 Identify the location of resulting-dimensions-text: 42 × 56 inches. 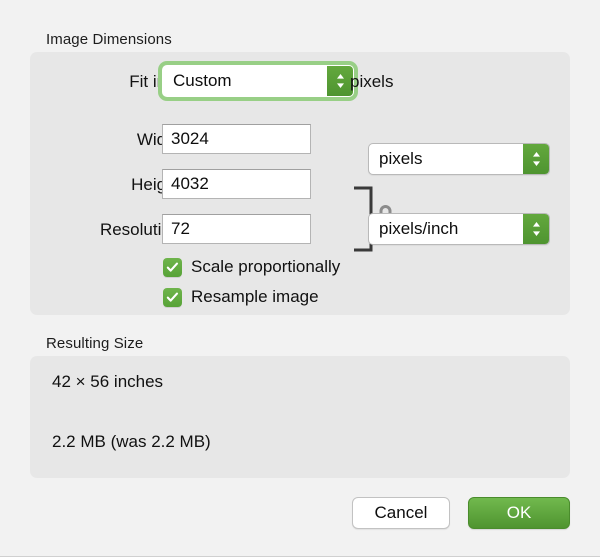
(108, 381).